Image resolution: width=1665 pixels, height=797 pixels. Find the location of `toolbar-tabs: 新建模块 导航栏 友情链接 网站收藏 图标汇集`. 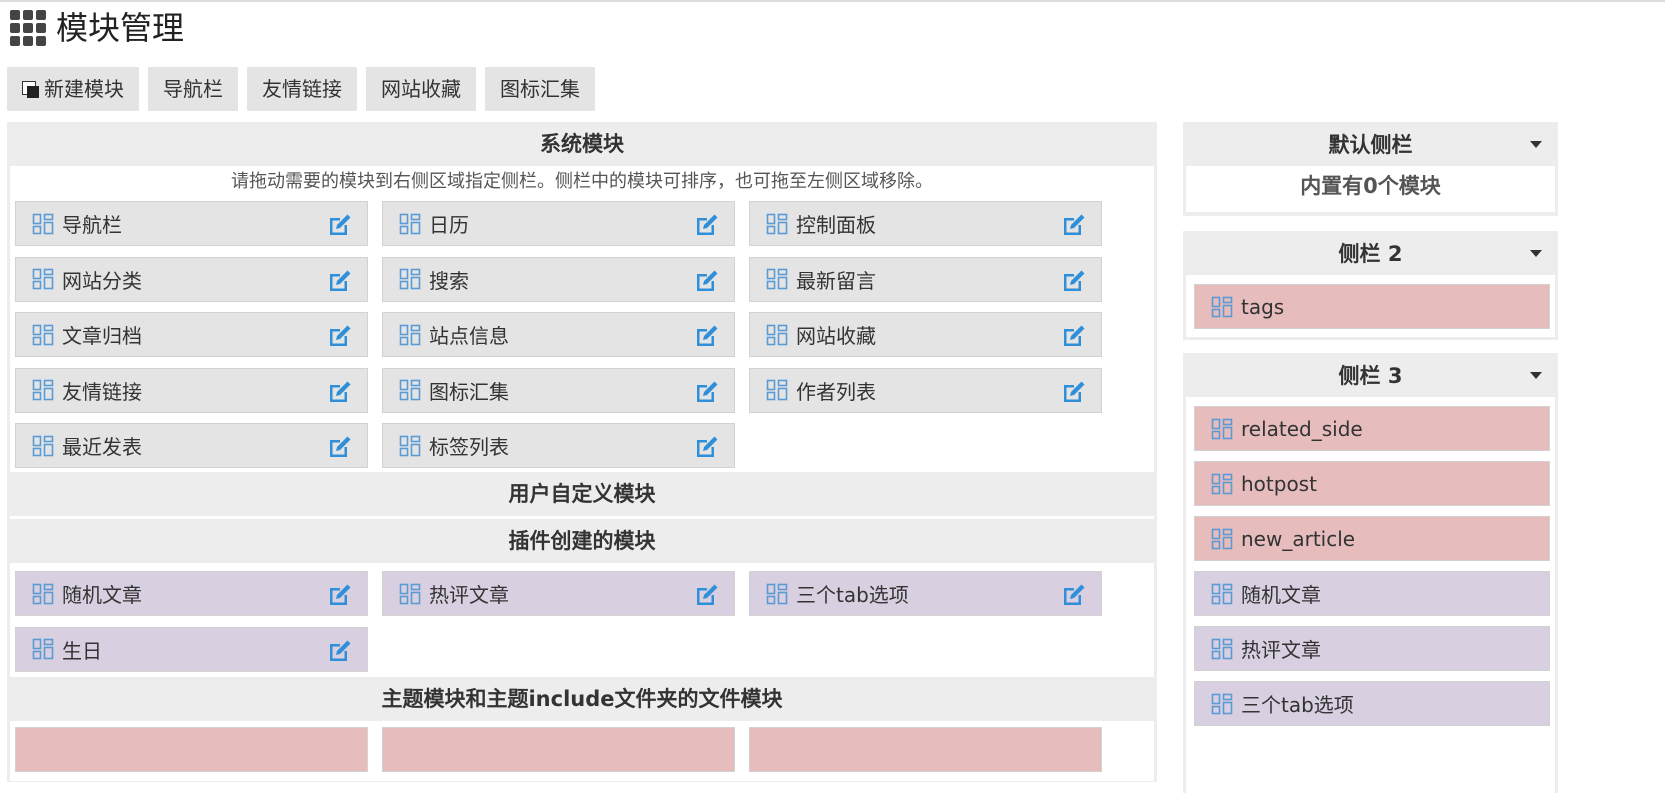

toolbar-tabs: 新建模块 导航栏 友情链接 网站收藏 图标汇集 is located at coordinates (305, 89).